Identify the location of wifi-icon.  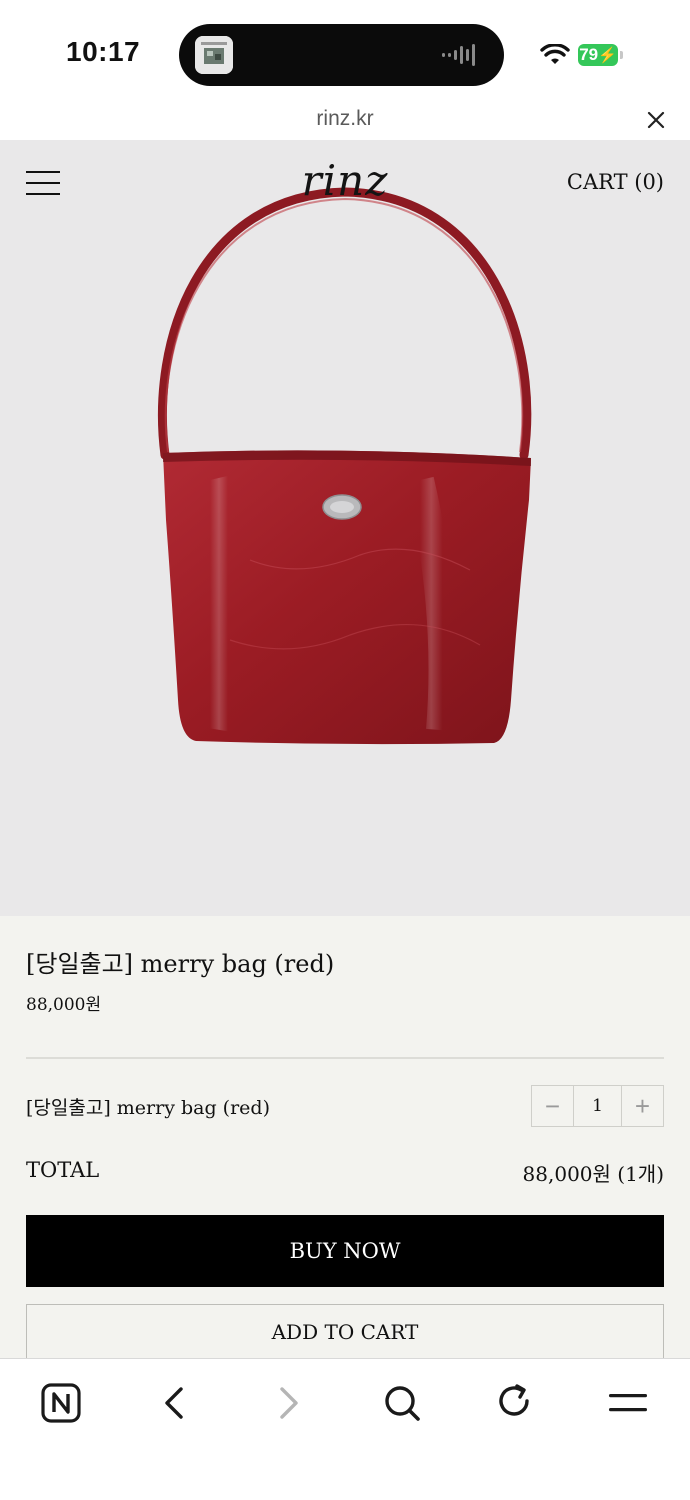
(555, 54).